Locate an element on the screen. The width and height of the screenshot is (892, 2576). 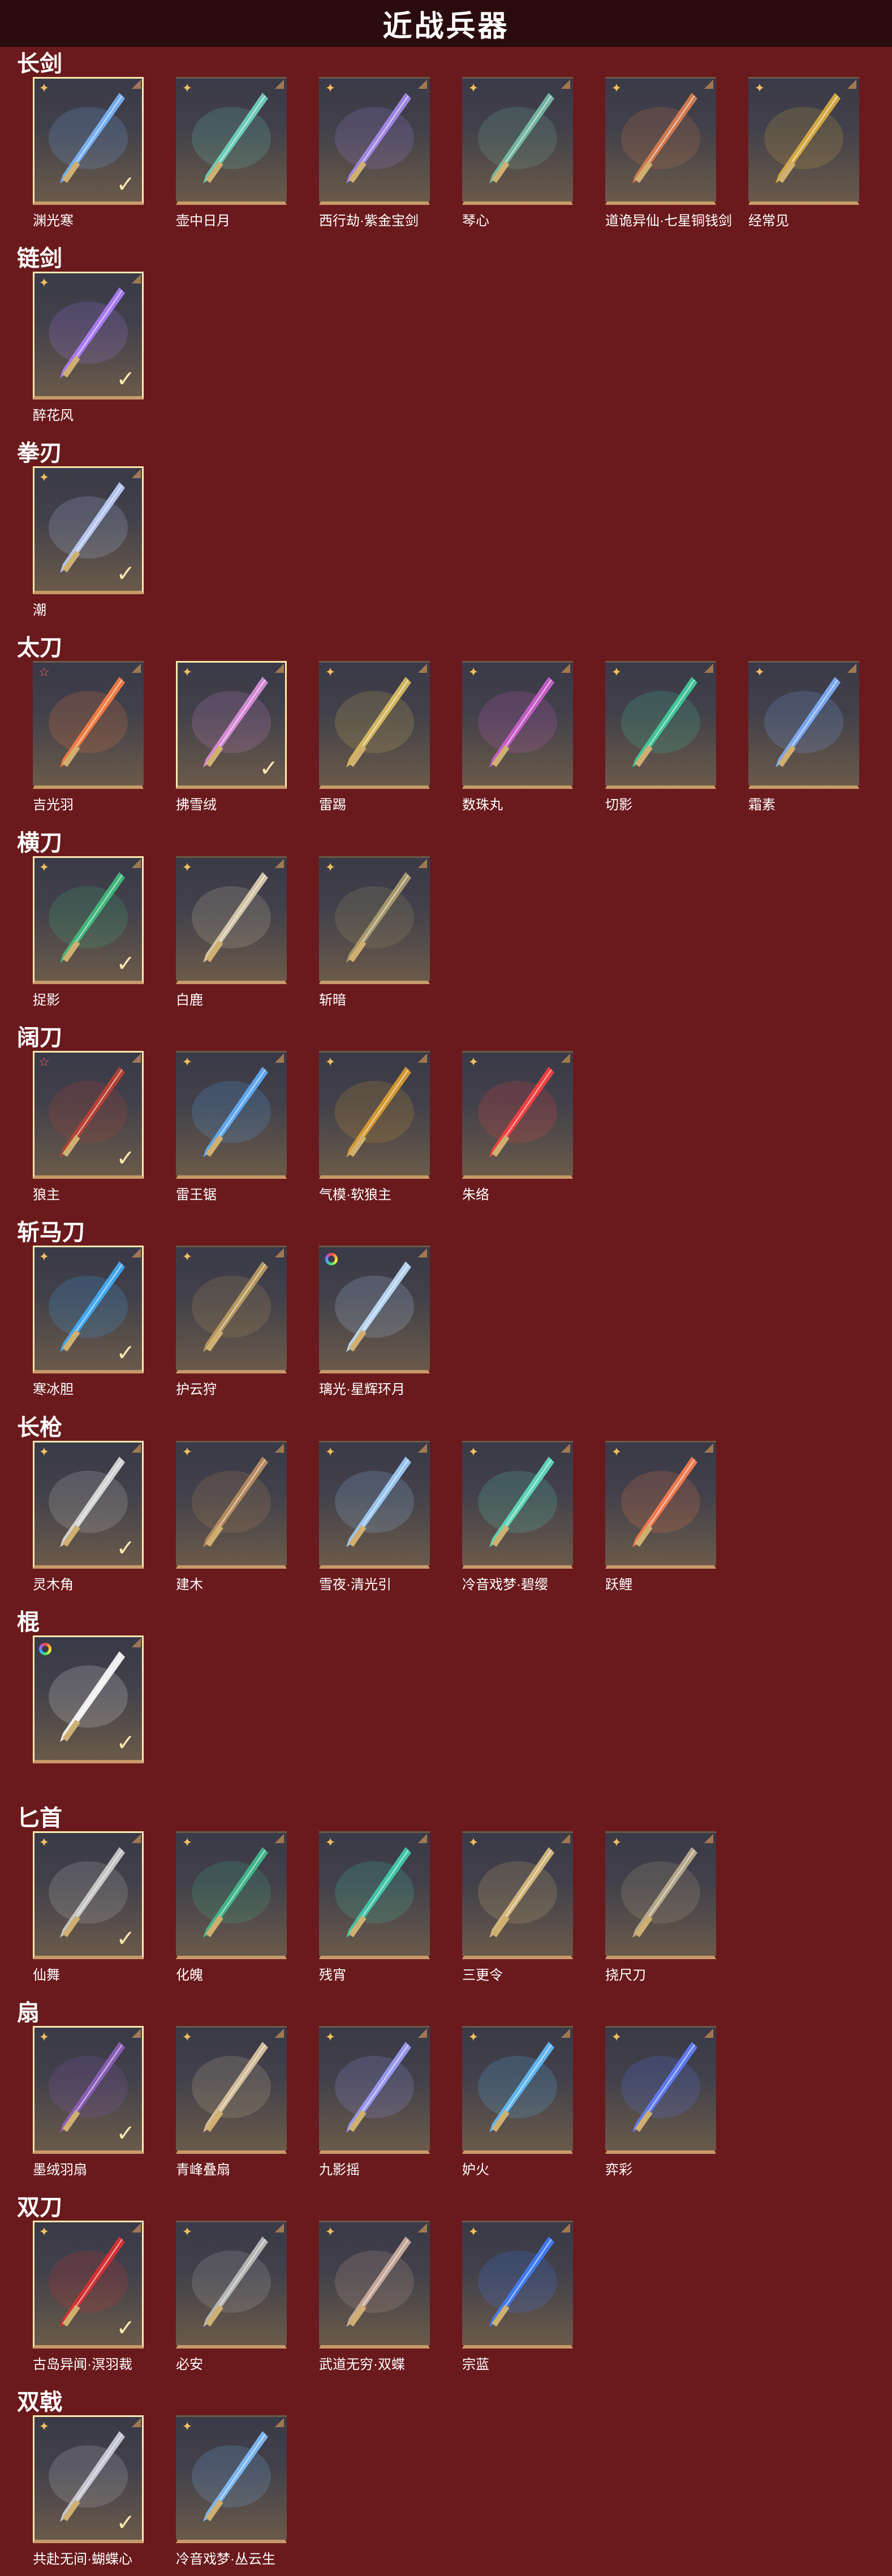
weapon-card: ✦ 切影 is located at coordinates (660, 737).